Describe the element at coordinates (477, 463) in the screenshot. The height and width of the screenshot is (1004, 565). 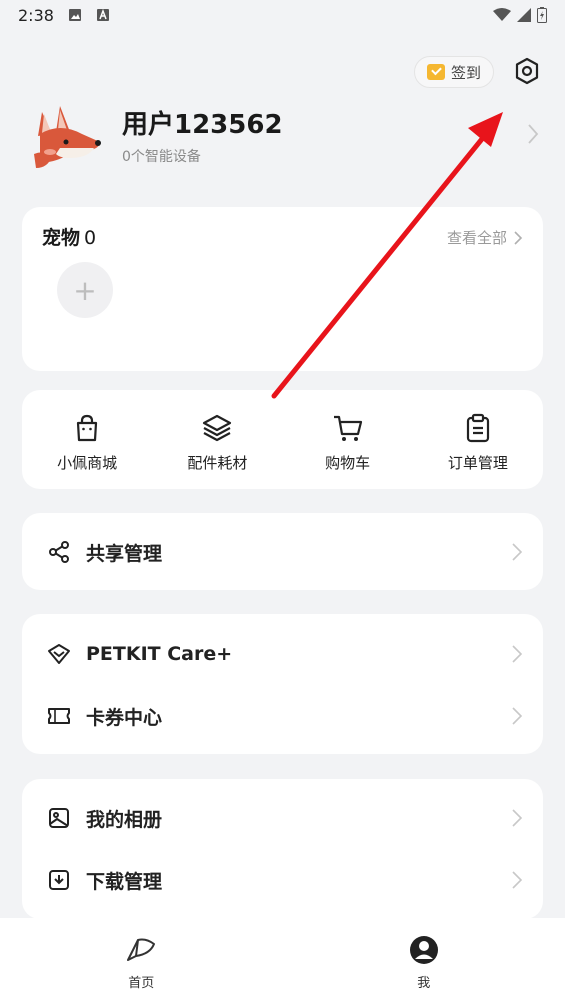
I see `shop-item-label: 订单管理` at that location.